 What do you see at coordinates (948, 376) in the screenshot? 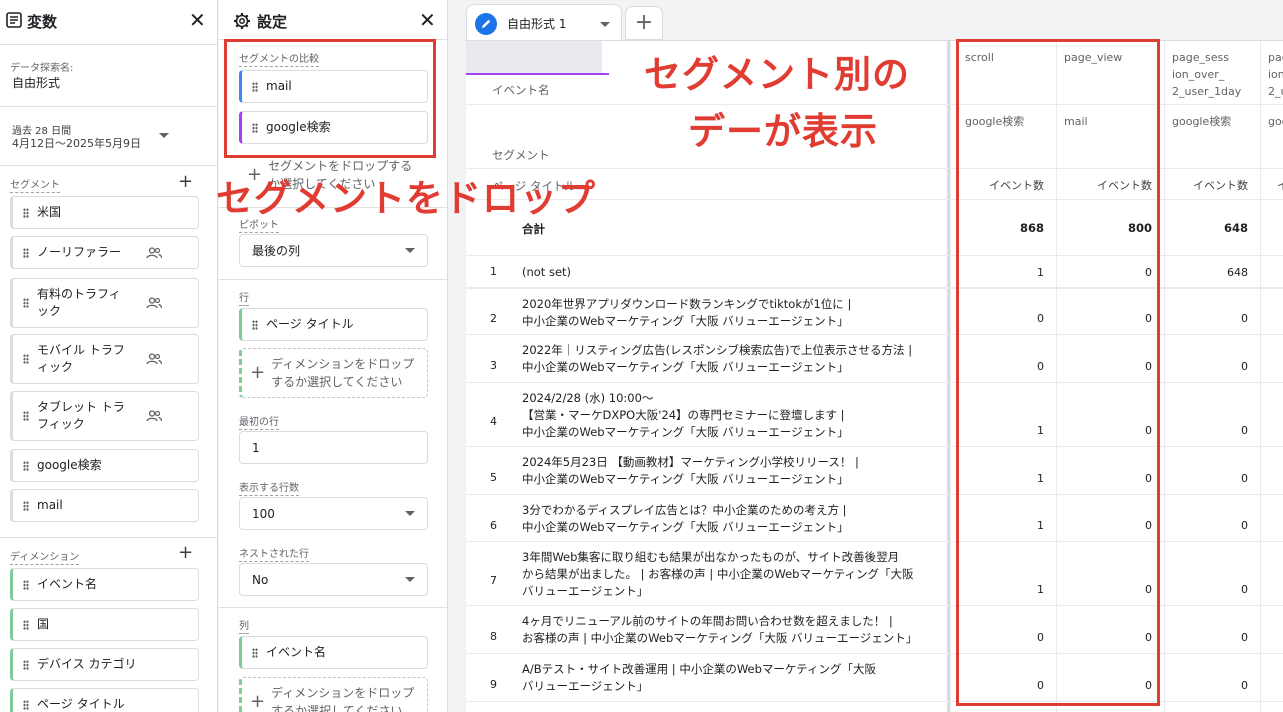
I see `frozen-divider` at bounding box center [948, 376].